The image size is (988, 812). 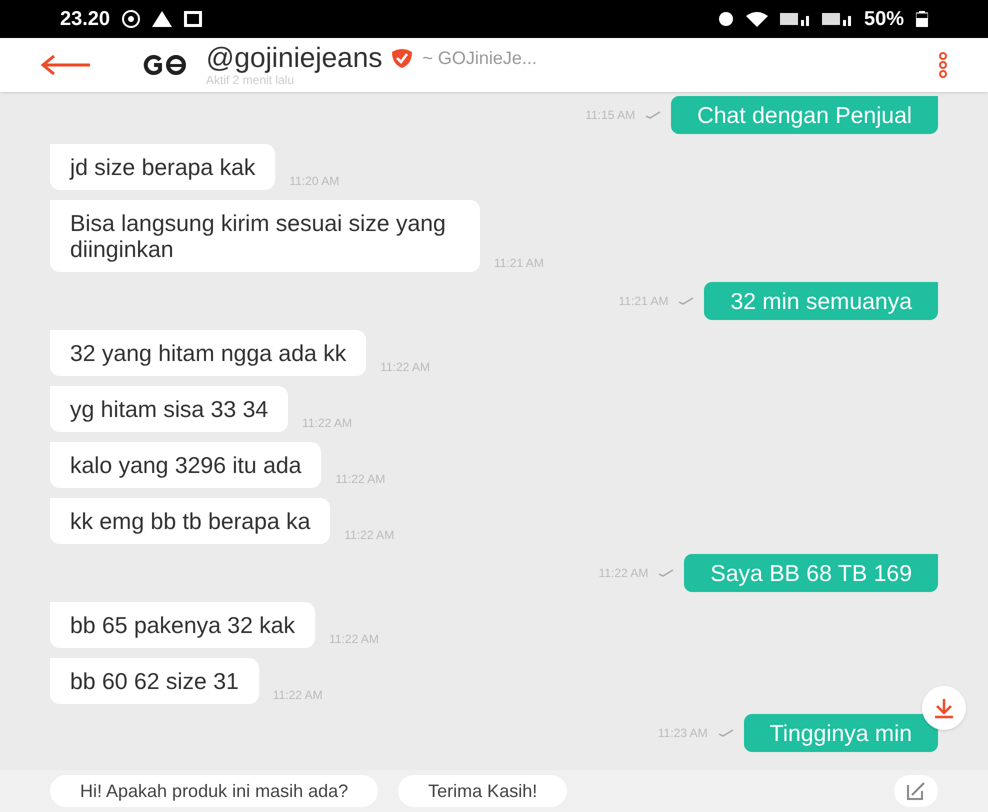 I want to click on outgoing-message: Saya BB 68 TB 169, so click(x=811, y=573).